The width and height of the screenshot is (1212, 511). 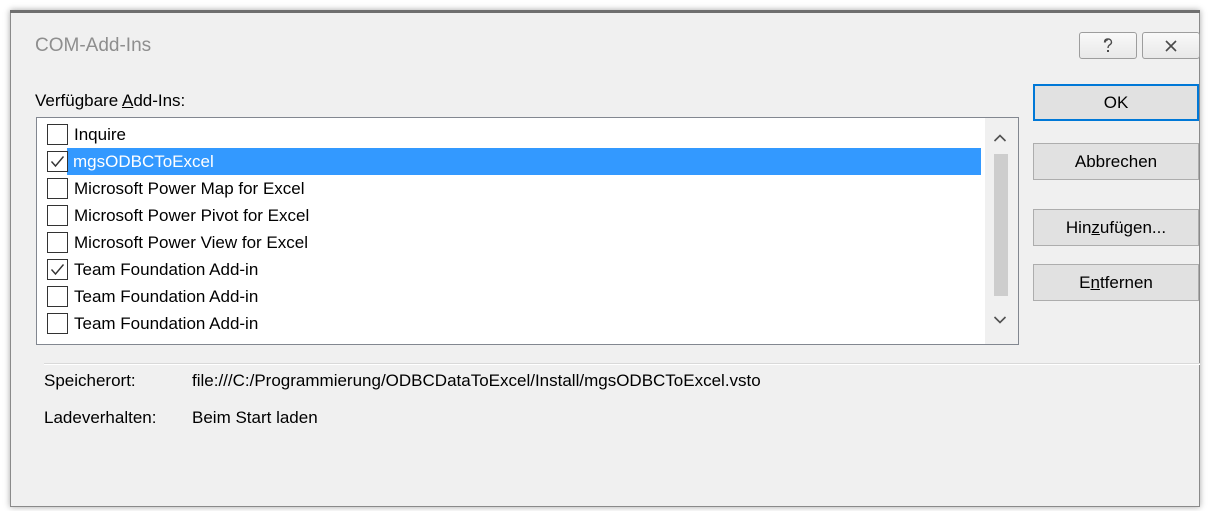 I want to click on remove-button: En tfernen, so click(x=1116, y=282).